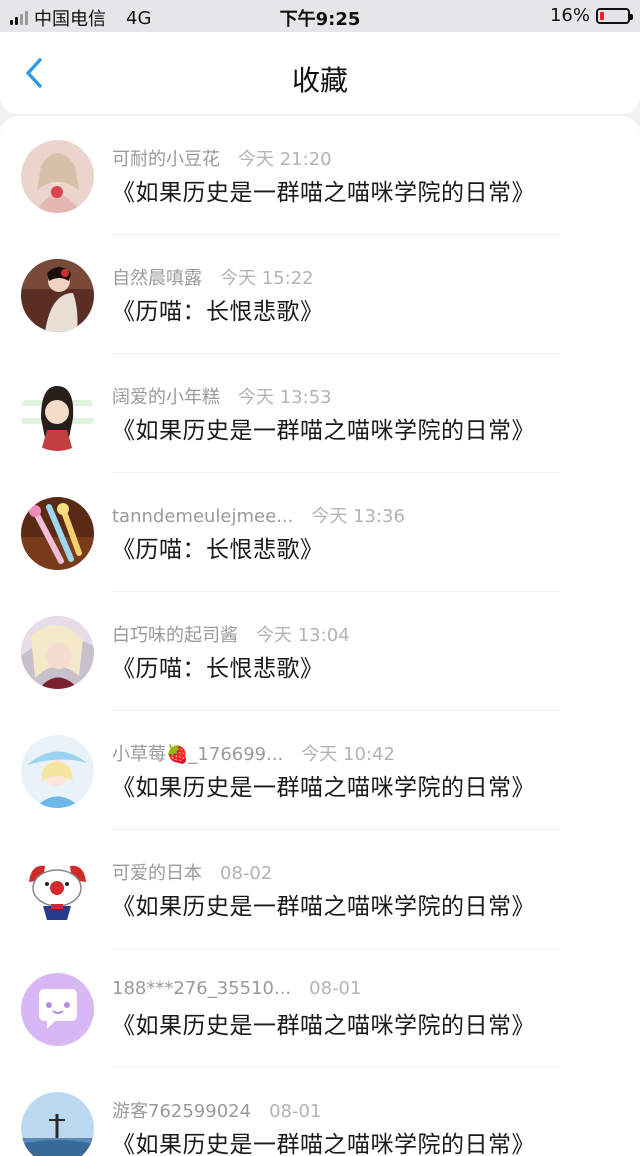 Image resolution: width=640 pixels, height=1156 pixels. I want to click on list-item: 白巧味的起司酱 今天 13:04 《历喵：长恨悲歌》, so click(320, 651).